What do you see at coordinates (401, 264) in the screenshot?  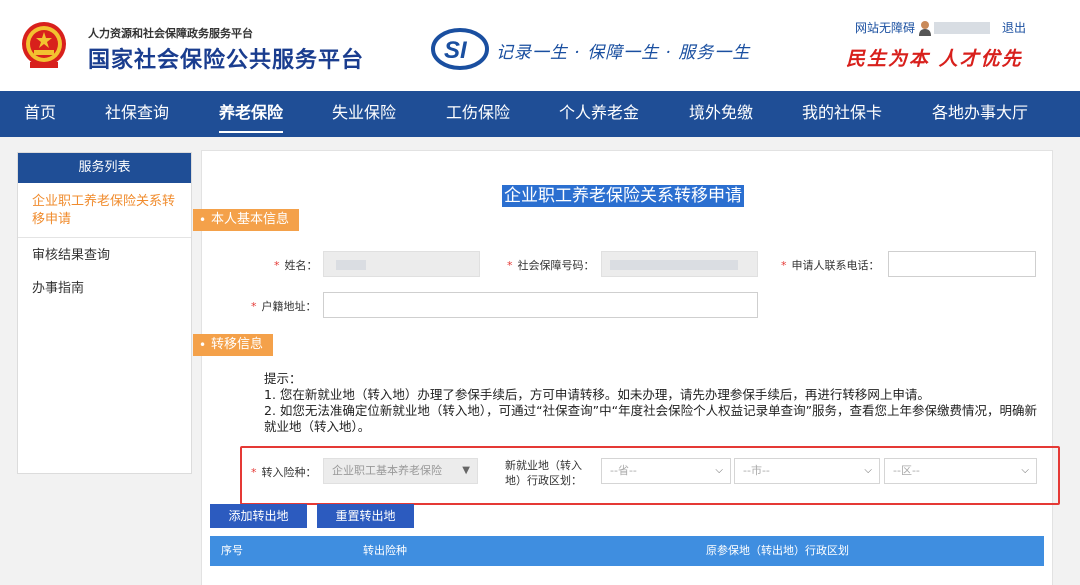 I see `name-field` at bounding box center [401, 264].